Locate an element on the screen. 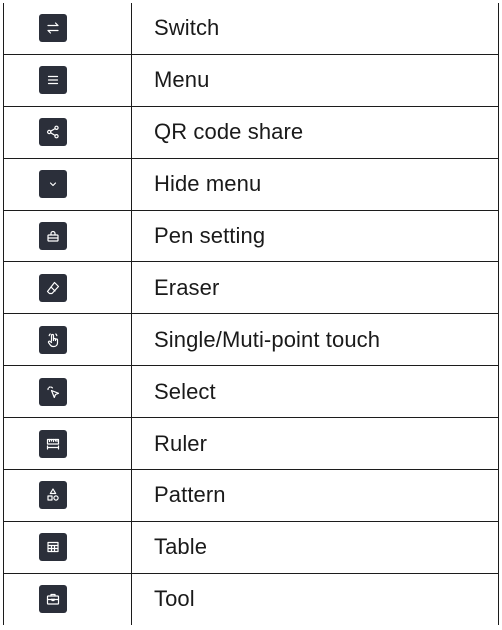 This screenshot has width=502, height=630. table-row: Eraser is located at coordinates (251, 288).